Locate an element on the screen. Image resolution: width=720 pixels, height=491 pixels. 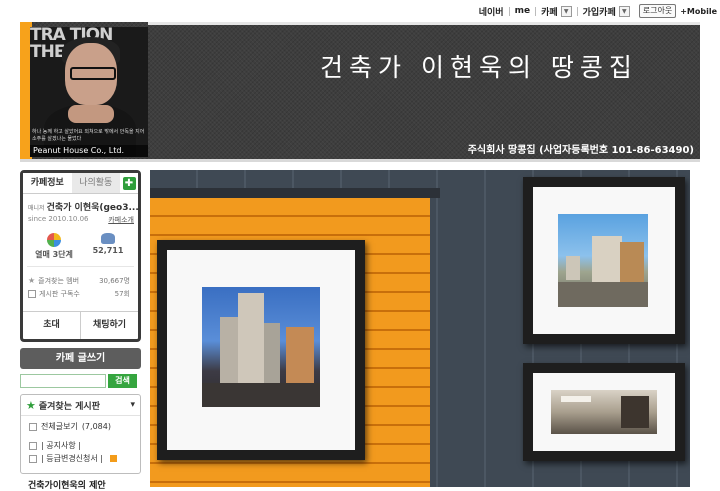
logout-button: 로그아웃 is located at coordinates (657, 11).